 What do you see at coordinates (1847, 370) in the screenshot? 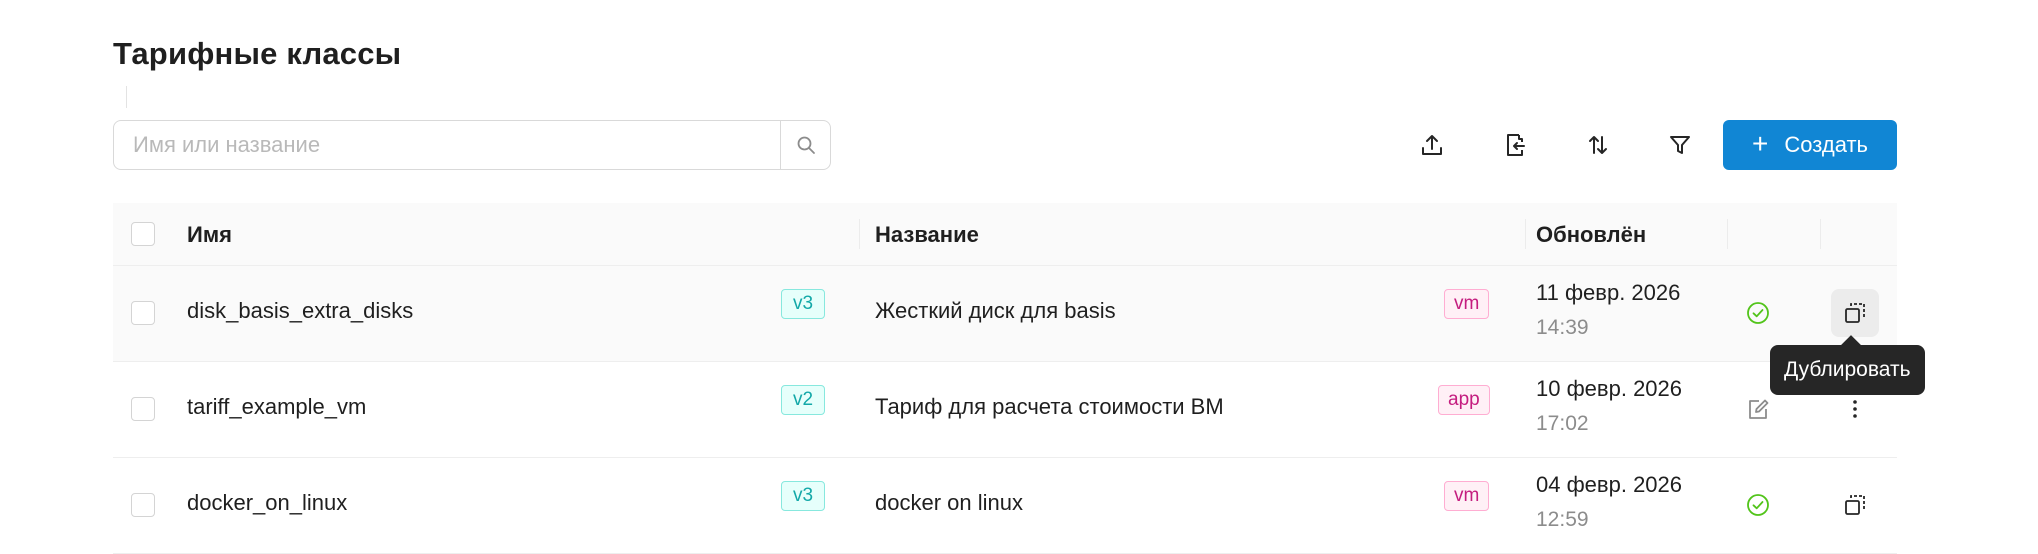
I see `duplicate-tooltip: Дублировать` at bounding box center [1847, 370].